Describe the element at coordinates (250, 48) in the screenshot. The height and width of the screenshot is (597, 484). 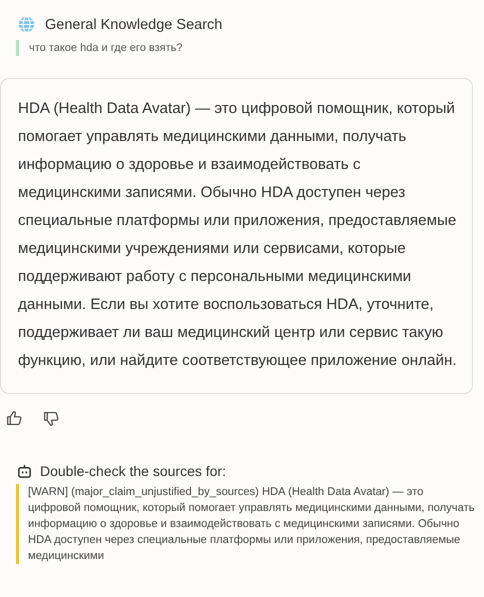
I see `query-quote: что такое hda и где его взять?` at that location.